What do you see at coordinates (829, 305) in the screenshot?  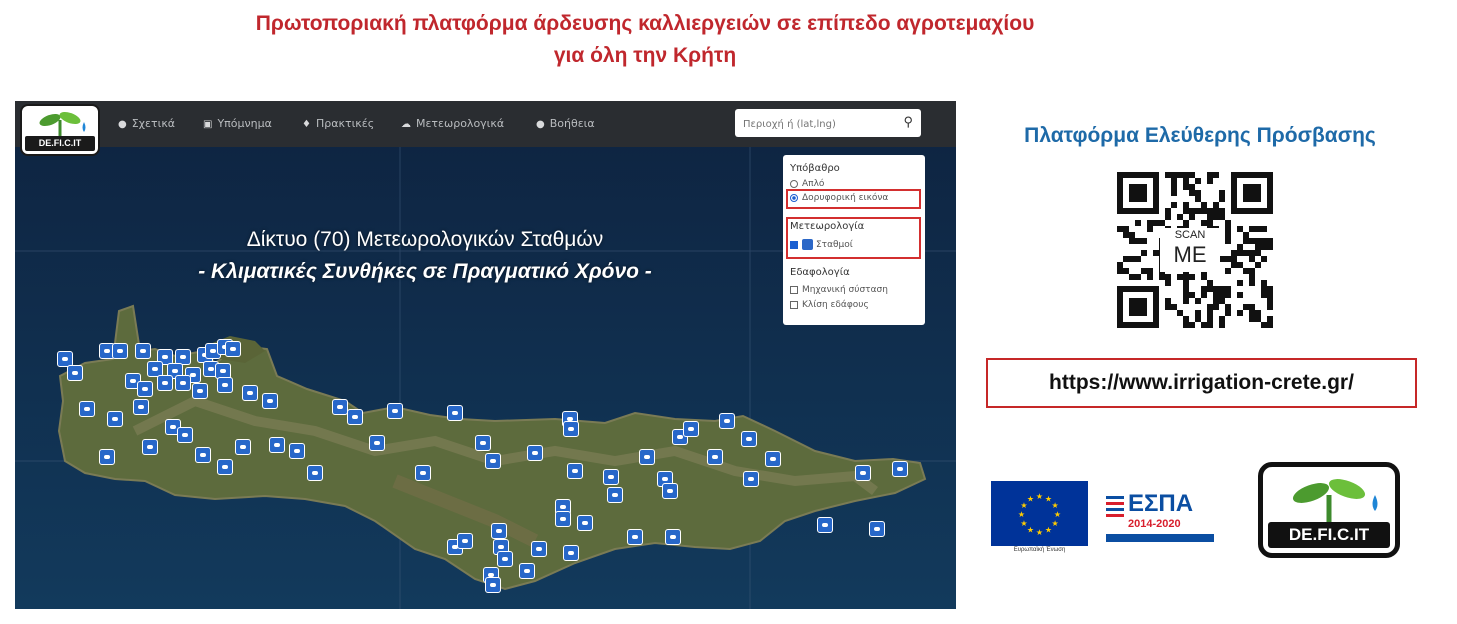 I see `soil-option-slope: Κλίση εδάφους` at bounding box center [829, 305].